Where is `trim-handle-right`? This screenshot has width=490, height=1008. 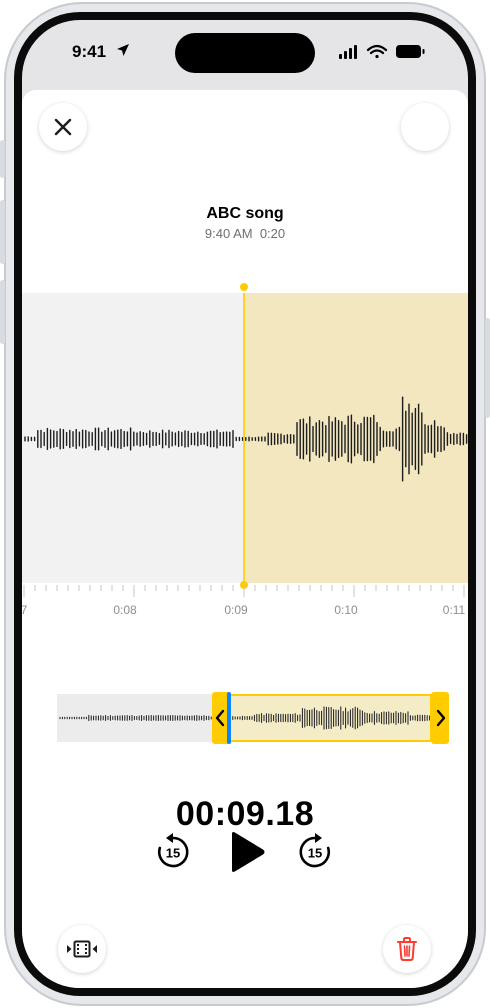
trim-handle-right is located at coordinates (440, 718).